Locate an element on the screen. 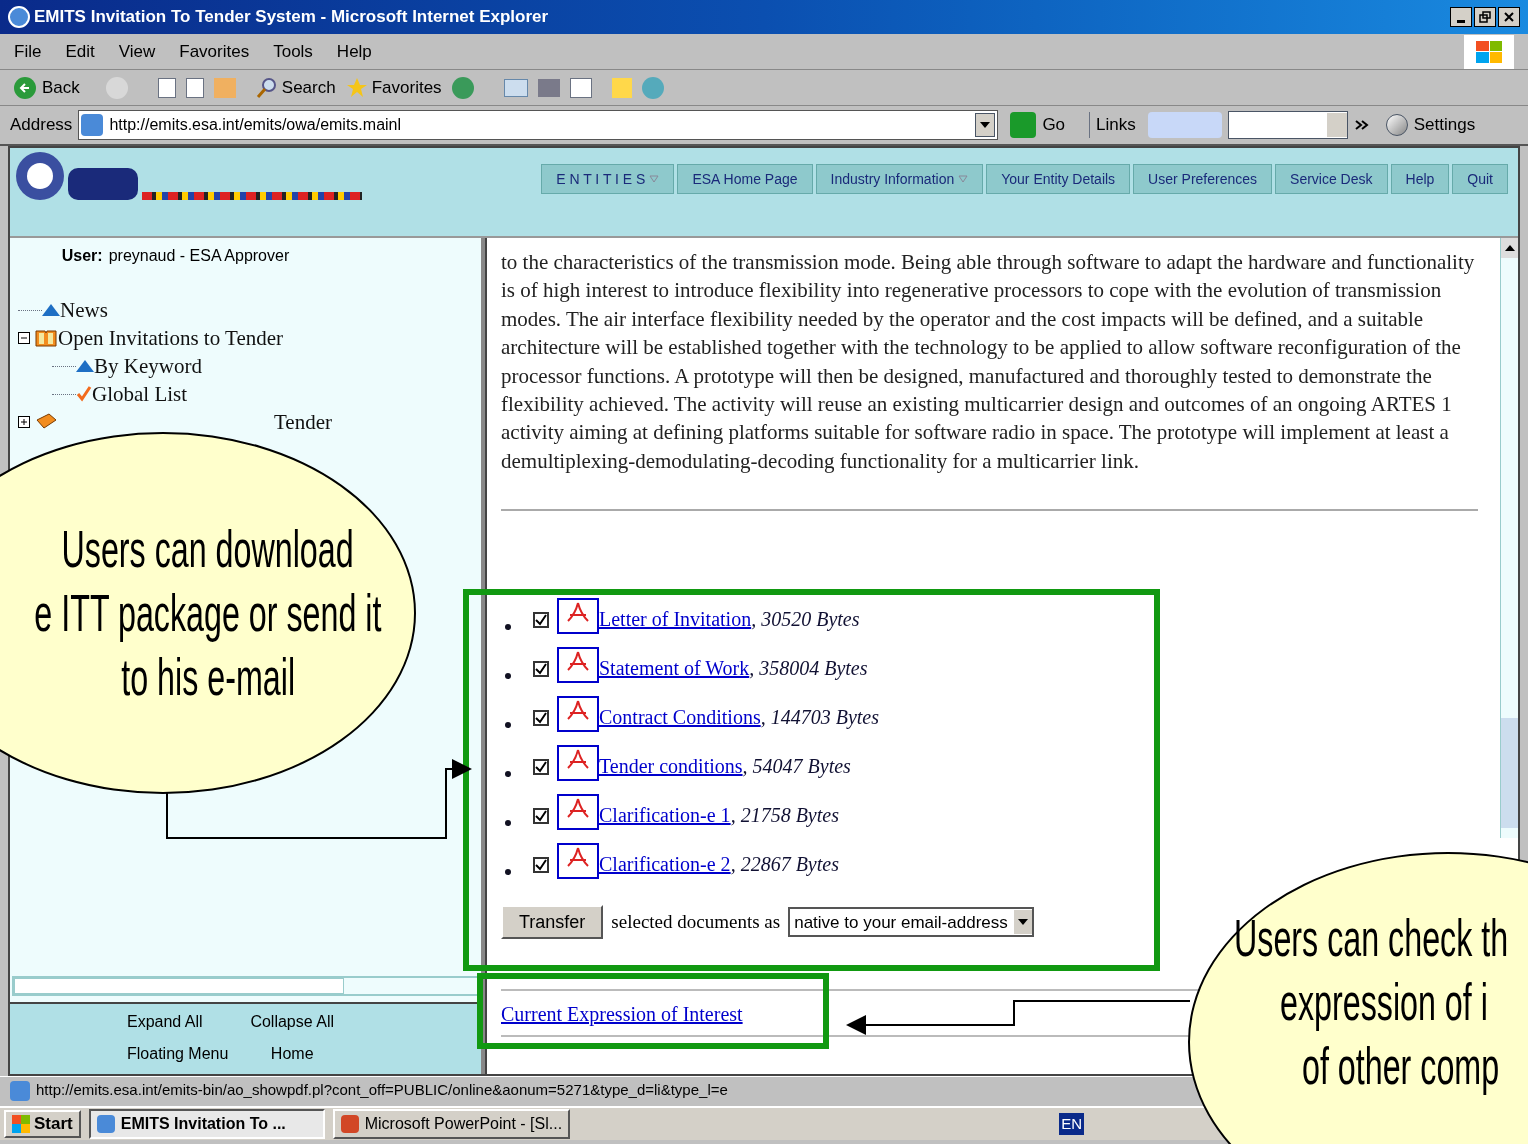 The height and width of the screenshot is (1144, 1528). go-button: Go is located at coordinates (1038, 125).